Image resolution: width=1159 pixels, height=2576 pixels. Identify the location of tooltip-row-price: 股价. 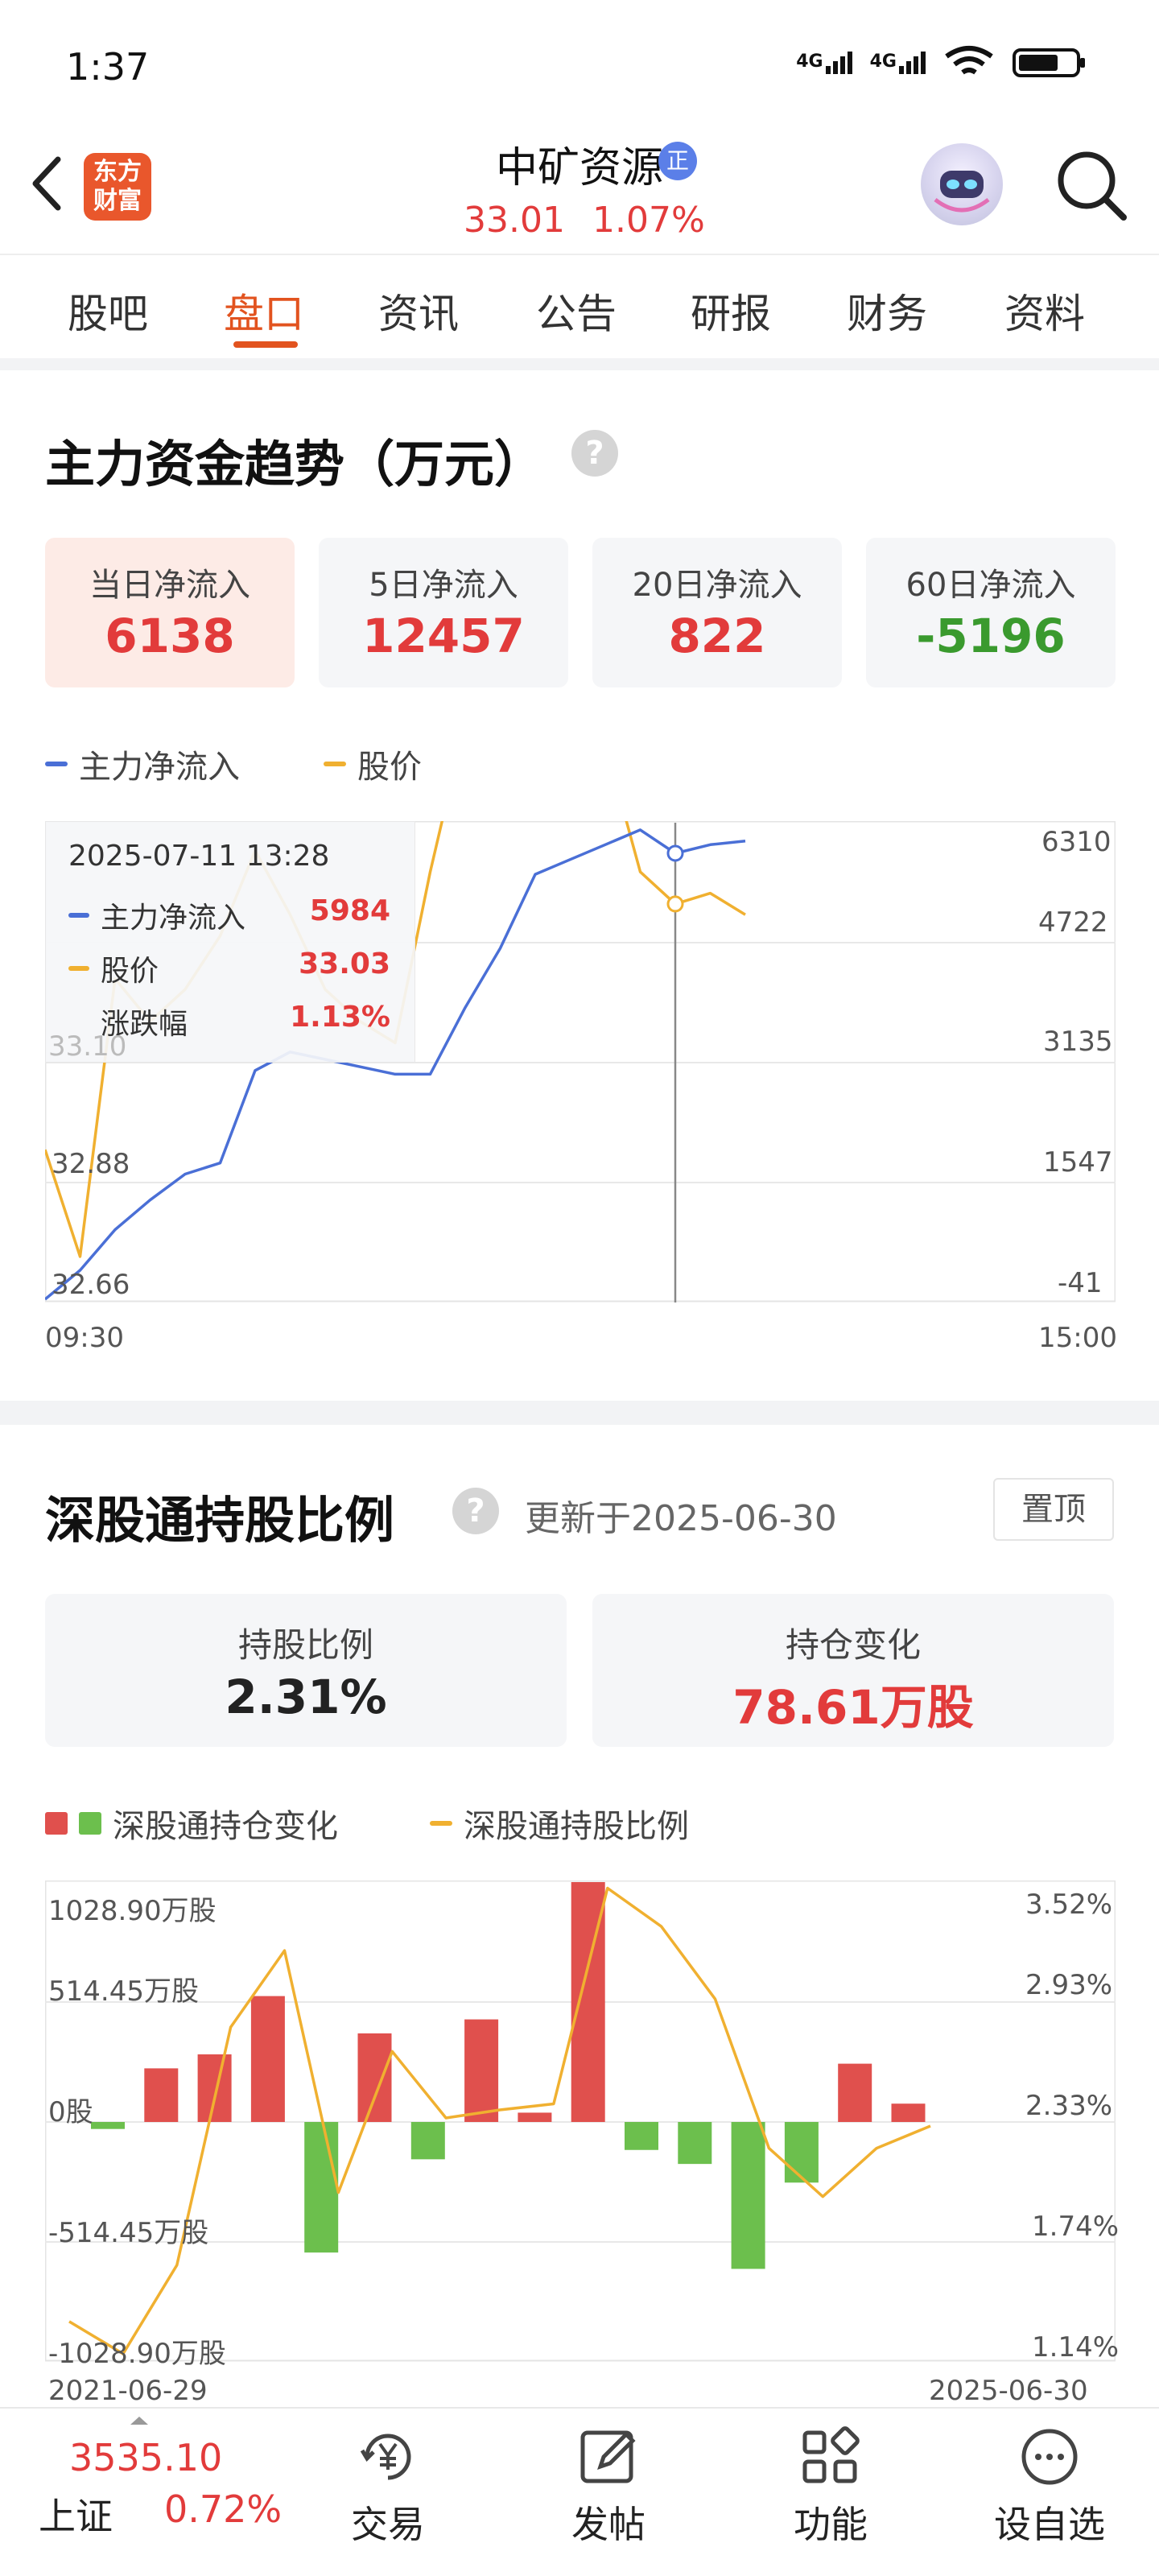
(113, 968).